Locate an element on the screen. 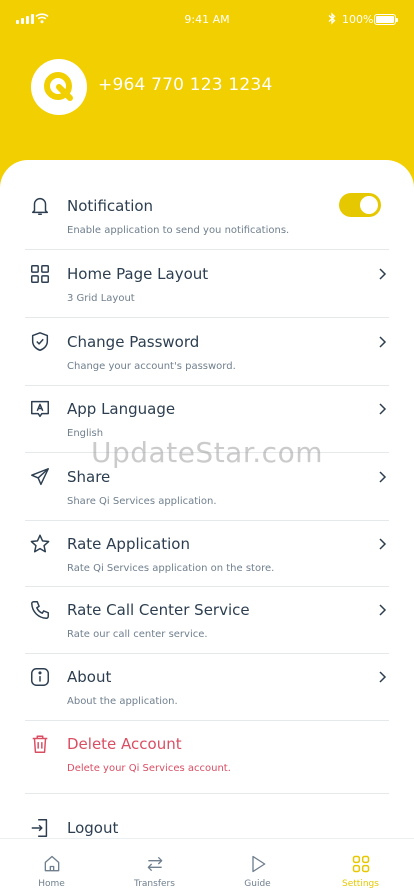 Image resolution: width=414 pixels, height=896 pixels. setting-about: About About the application. is located at coordinates (207, 688).